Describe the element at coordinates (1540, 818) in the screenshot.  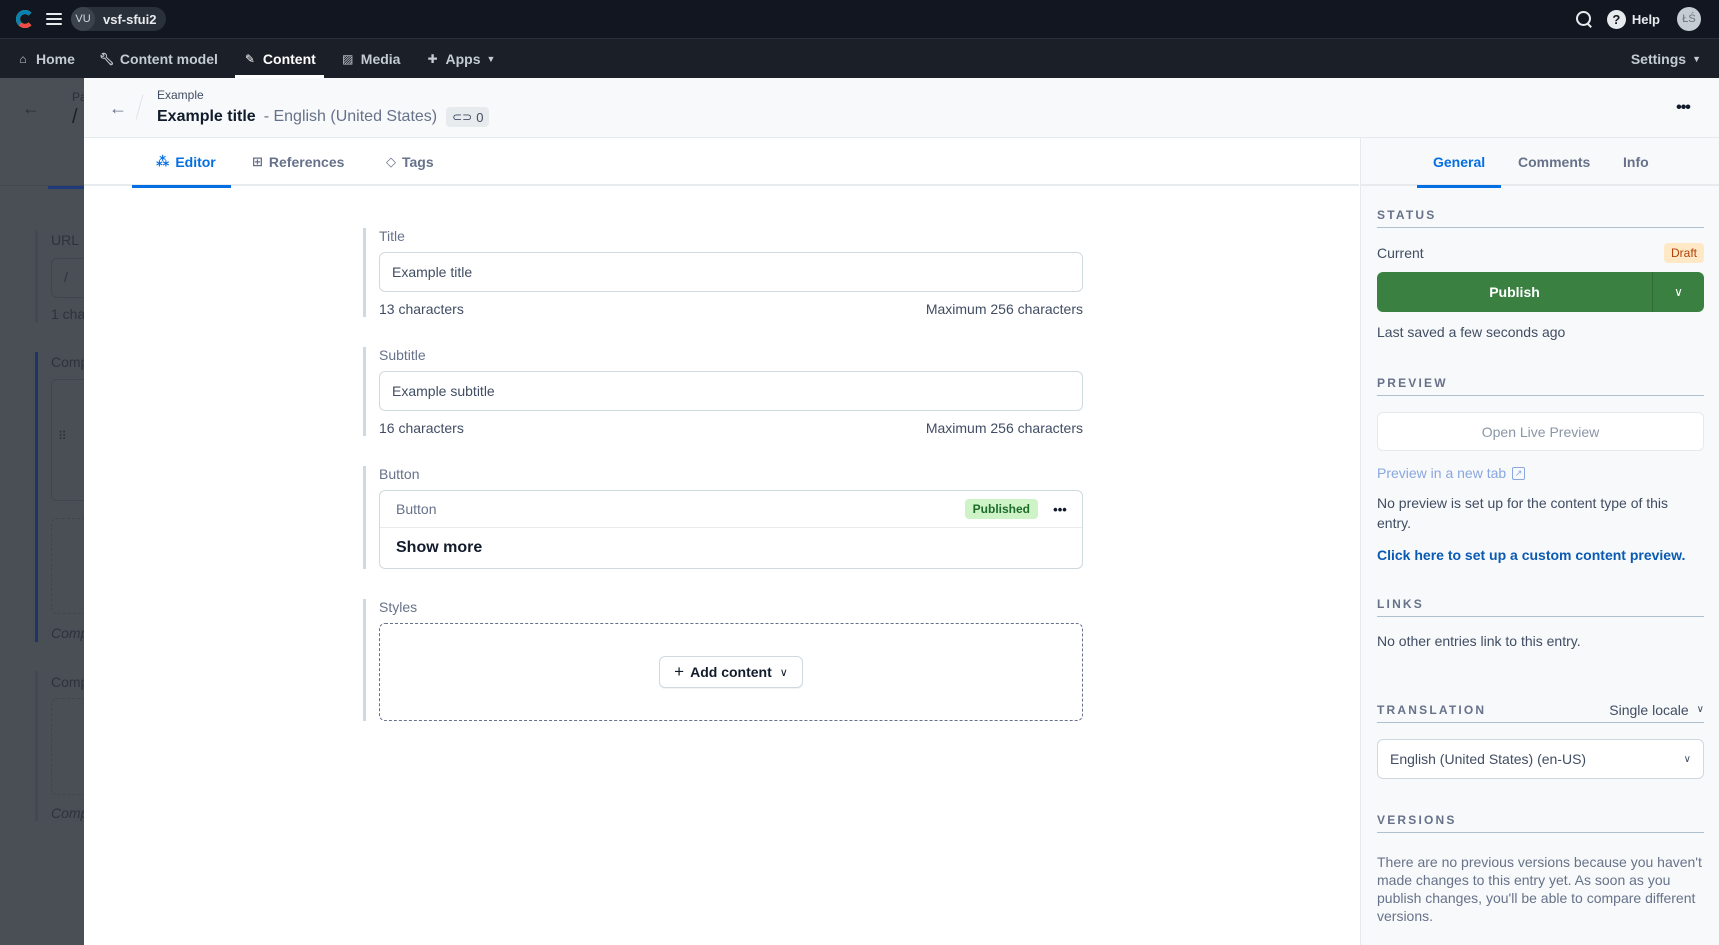
I see `versions-section-header: VERSIONS` at that location.